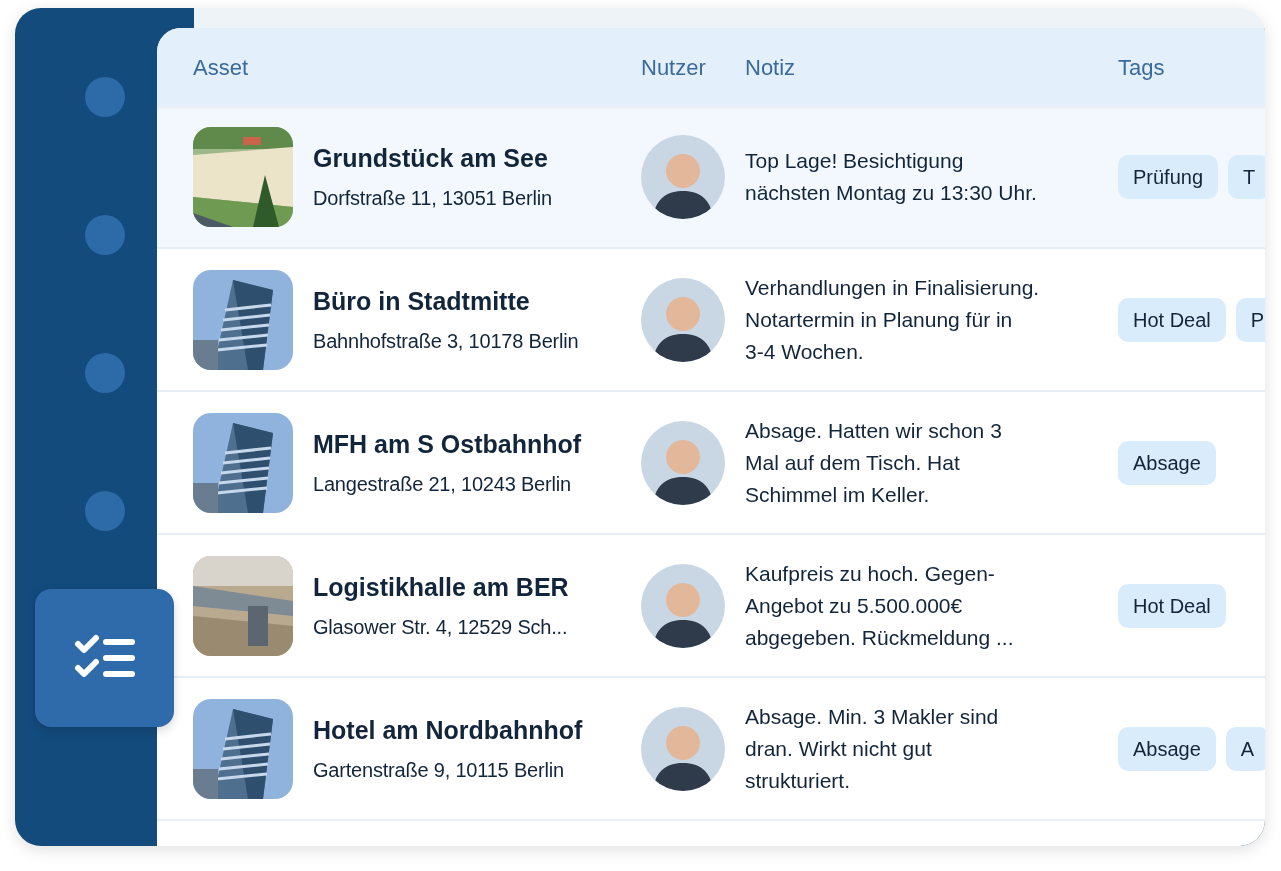 This screenshot has height=871, width=1281. What do you see at coordinates (1245, 748) in the screenshot?
I see `tag: A` at bounding box center [1245, 748].